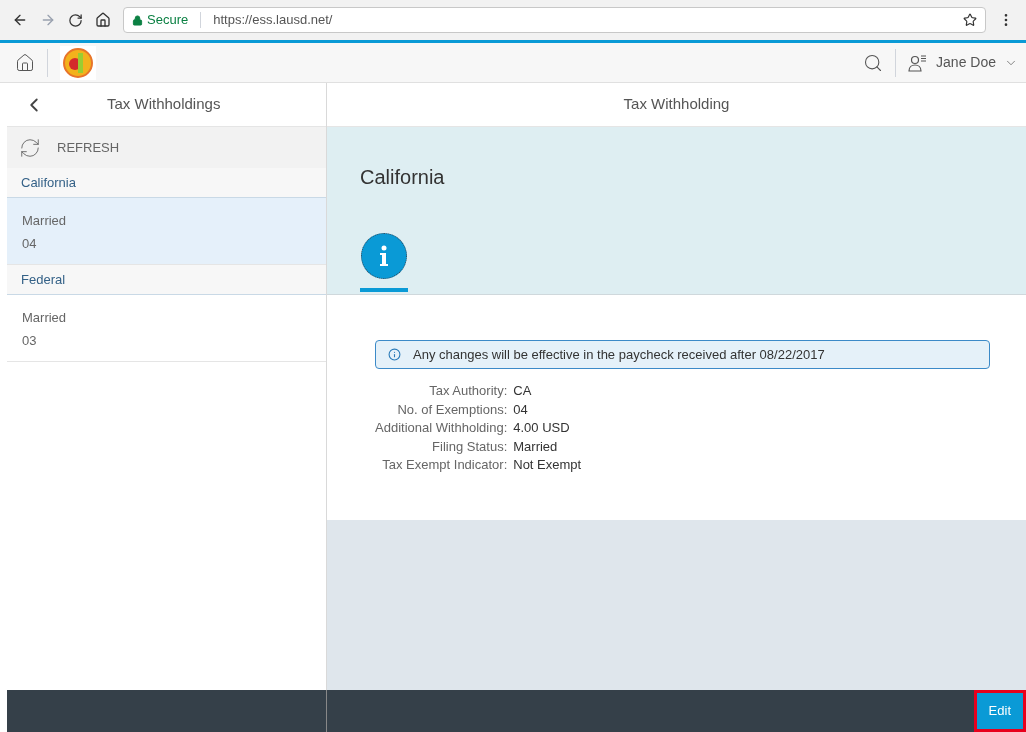  I want to click on bookmark-star-icon, so click(970, 20).